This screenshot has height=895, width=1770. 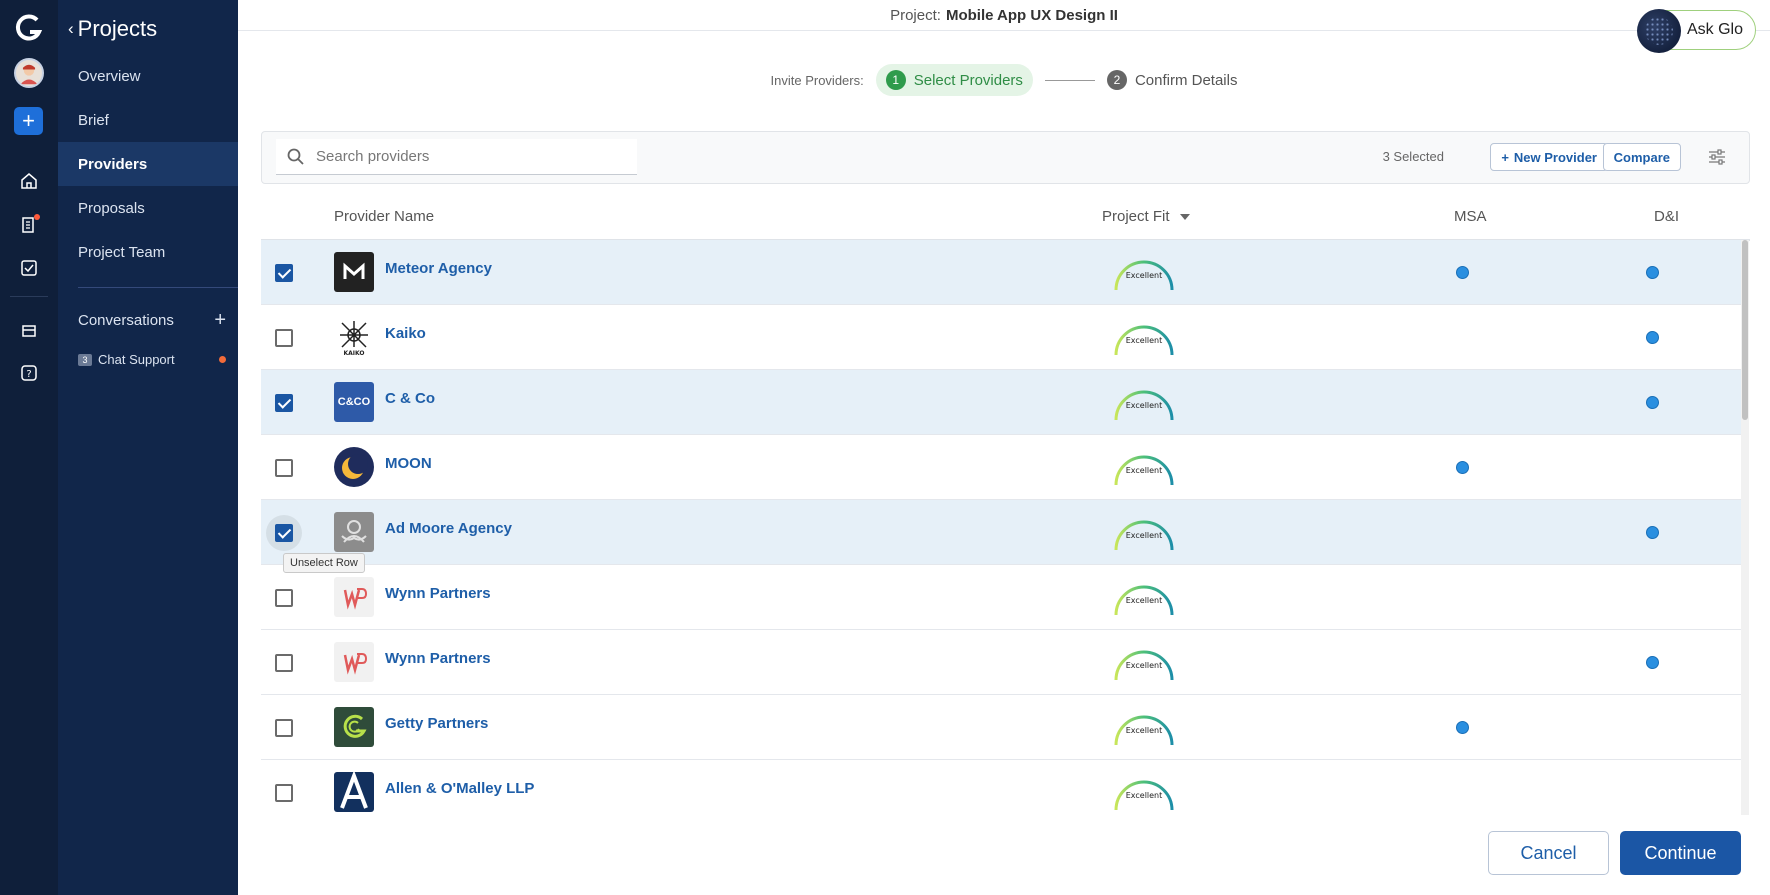 What do you see at coordinates (126, 320) in the screenshot?
I see `conversations-label: Conversations` at bounding box center [126, 320].